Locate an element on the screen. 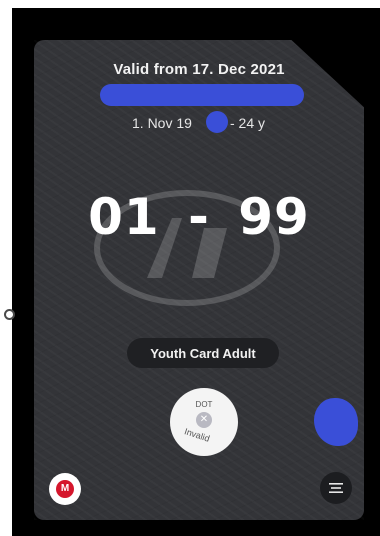  age-text: - 24 y is located at coordinates (248, 123).